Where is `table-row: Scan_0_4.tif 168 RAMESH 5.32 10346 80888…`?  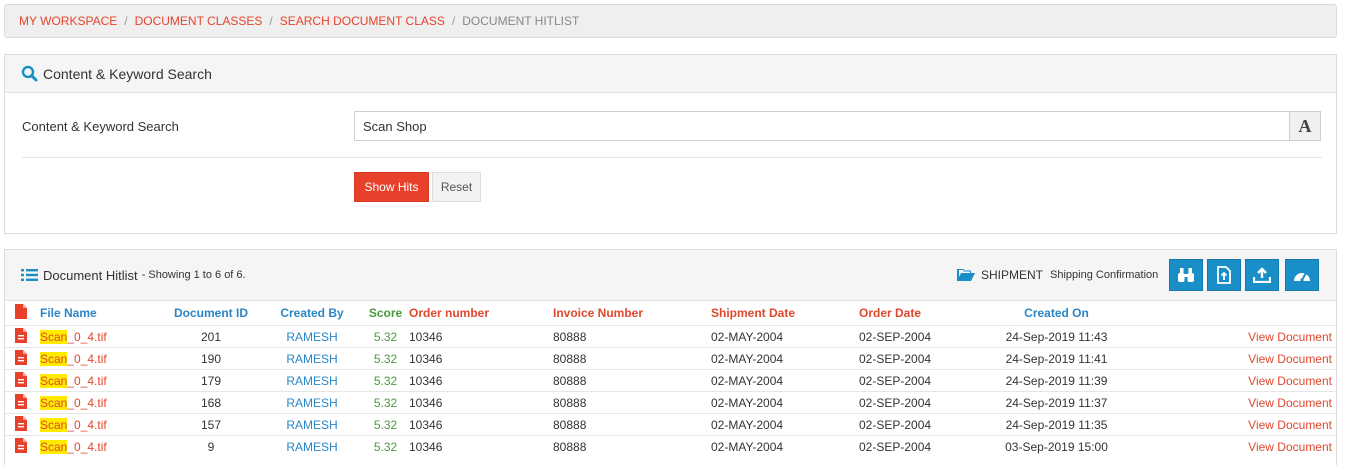
table-row: Scan_0_4.tif 168 RAMESH 5.32 10346 80888… is located at coordinates (670, 402).